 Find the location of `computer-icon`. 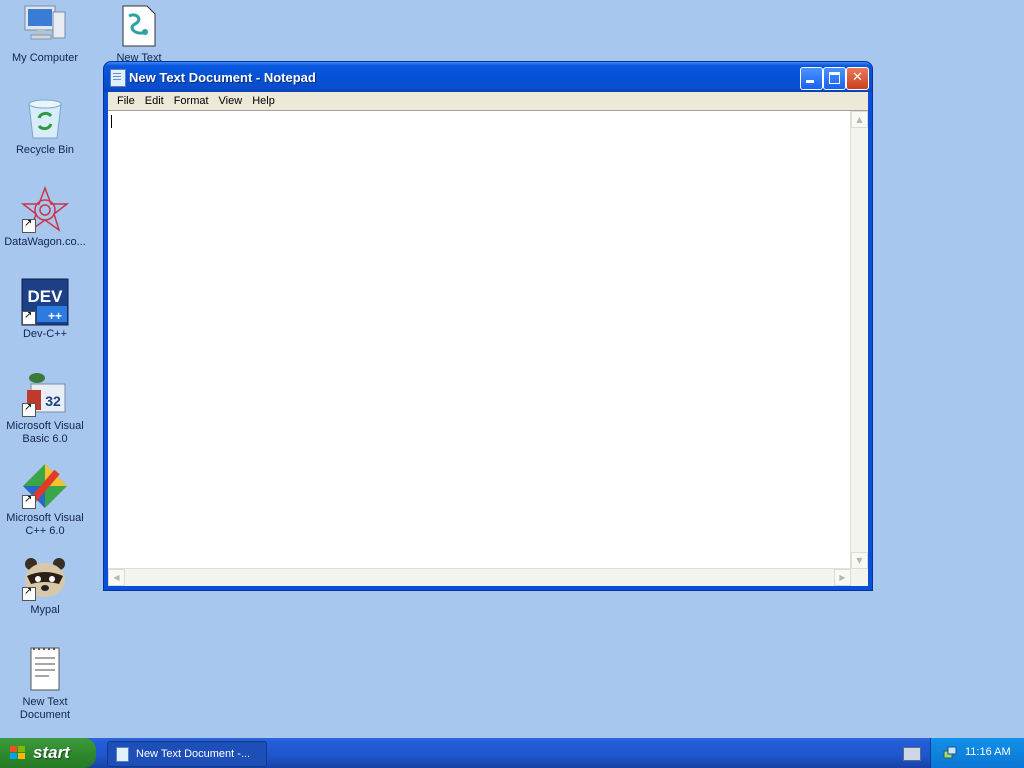

computer-icon is located at coordinates (45, 26).